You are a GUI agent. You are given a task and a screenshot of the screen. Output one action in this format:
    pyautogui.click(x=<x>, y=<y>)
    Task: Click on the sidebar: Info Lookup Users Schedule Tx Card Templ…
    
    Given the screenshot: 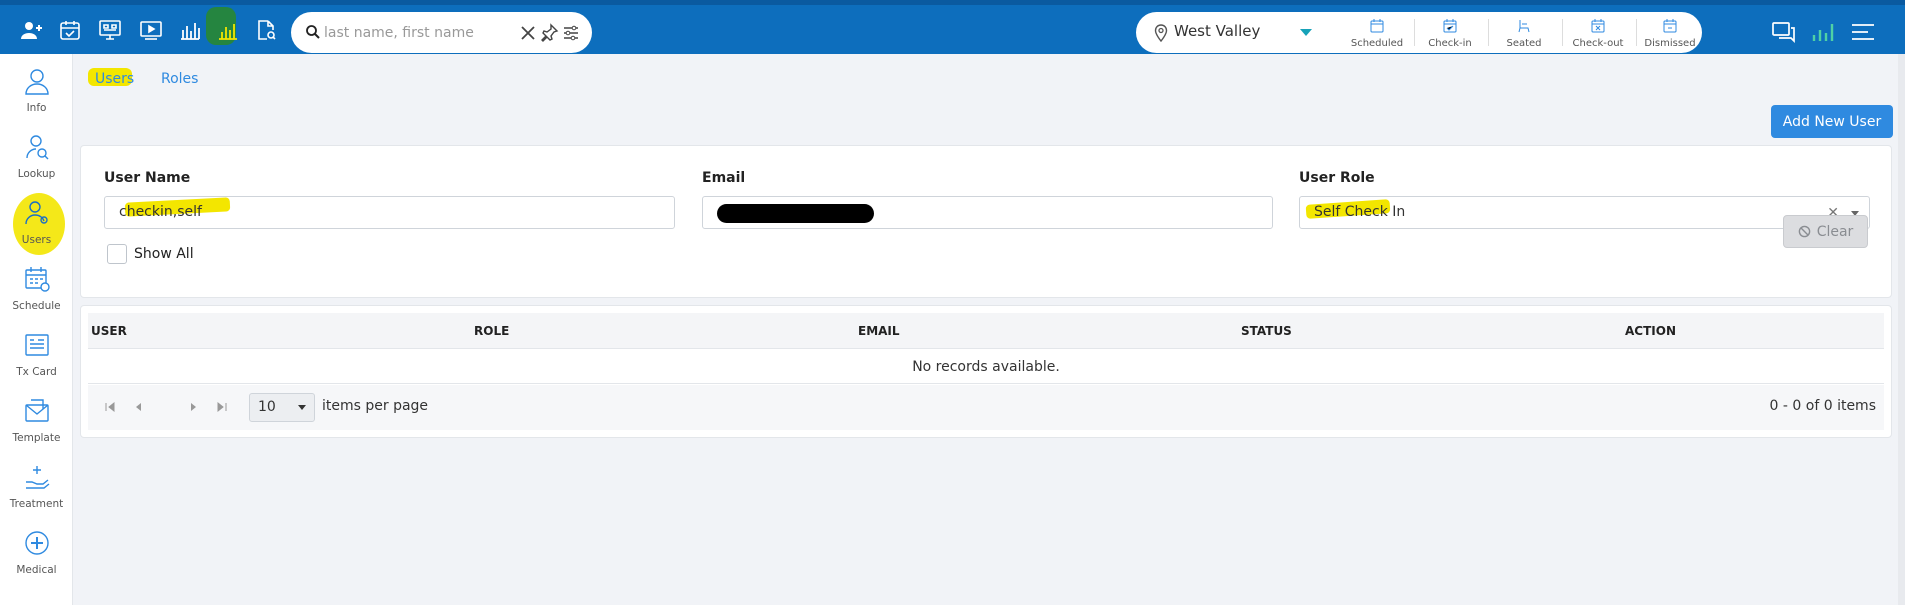 What is the action you would take?
    pyautogui.click(x=36, y=329)
    